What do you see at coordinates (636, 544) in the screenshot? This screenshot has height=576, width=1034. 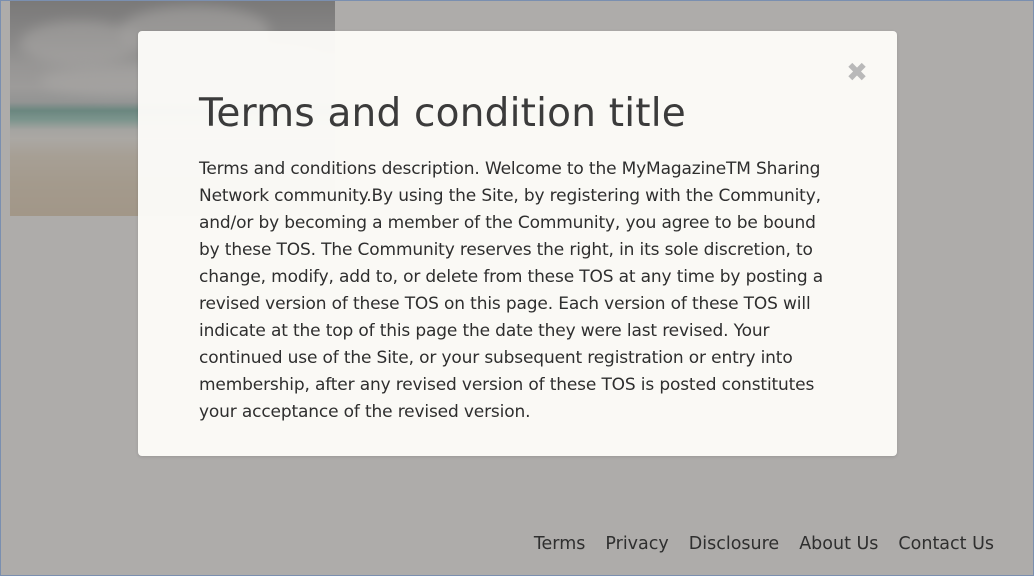 I see `footer-link-privacy: Privacy` at bounding box center [636, 544].